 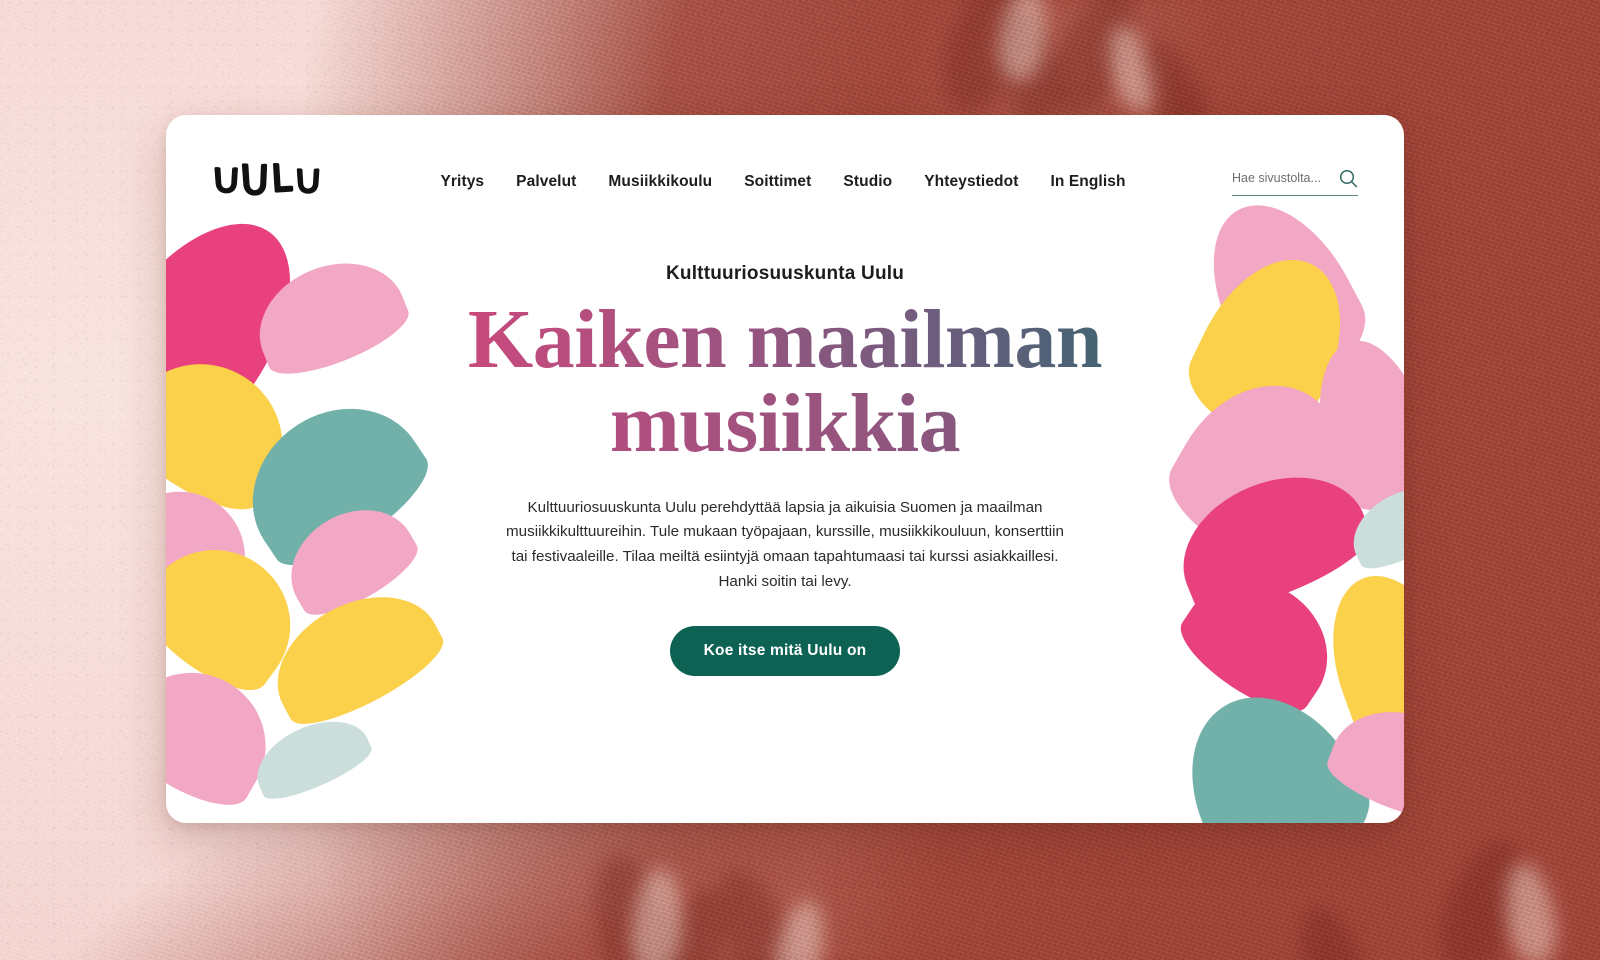 What do you see at coordinates (785, 339) in the screenshot?
I see `hero-headline-line-1: Kaiken maailman` at bounding box center [785, 339].